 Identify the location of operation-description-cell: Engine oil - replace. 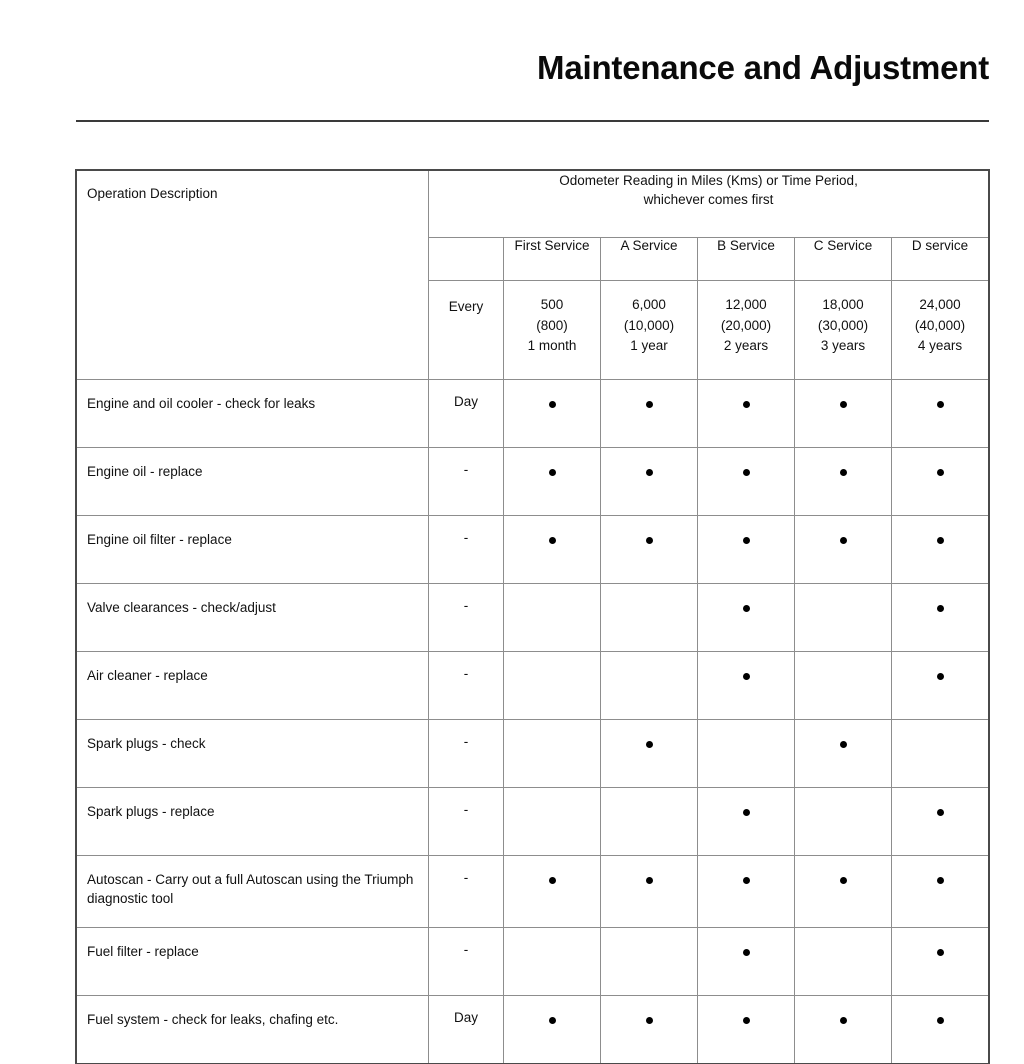
(252, 481).